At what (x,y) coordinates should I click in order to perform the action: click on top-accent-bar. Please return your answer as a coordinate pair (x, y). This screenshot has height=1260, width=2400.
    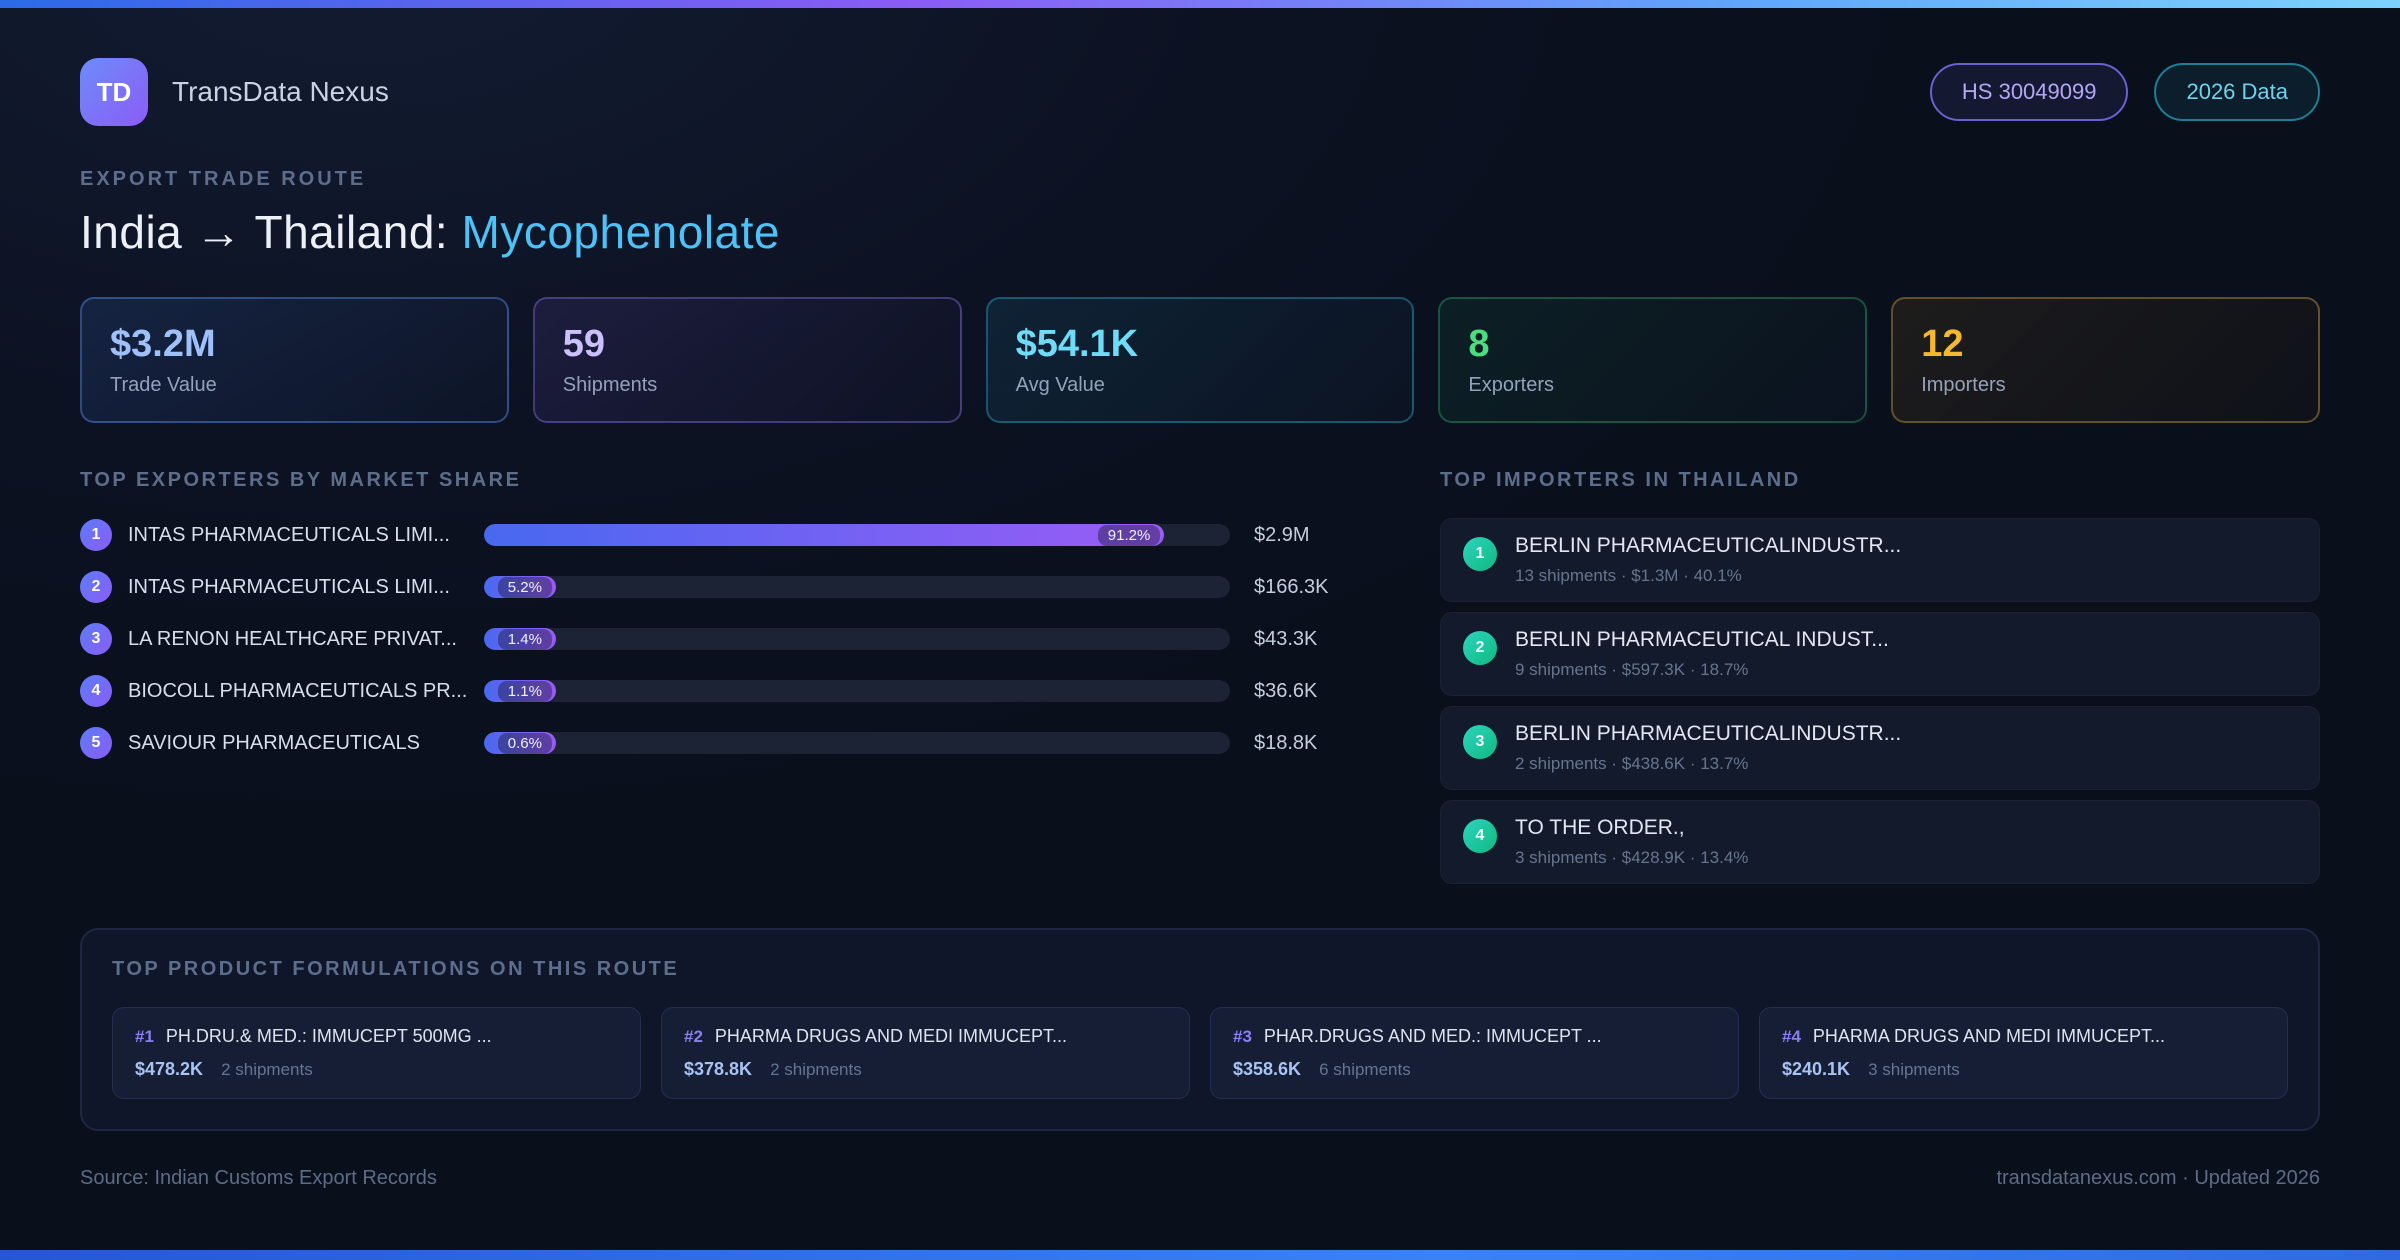
    Looking at the image, I should click on (1200, 4).